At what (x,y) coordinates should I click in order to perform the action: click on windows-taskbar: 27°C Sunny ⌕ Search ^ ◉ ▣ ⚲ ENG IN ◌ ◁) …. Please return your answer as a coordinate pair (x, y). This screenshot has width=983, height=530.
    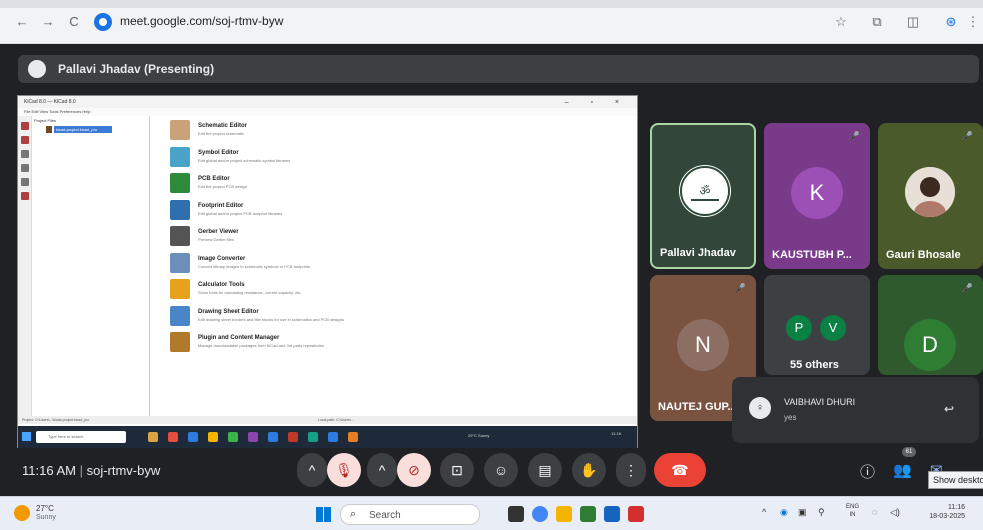
    Looking at the image, I should click on (491, 513).